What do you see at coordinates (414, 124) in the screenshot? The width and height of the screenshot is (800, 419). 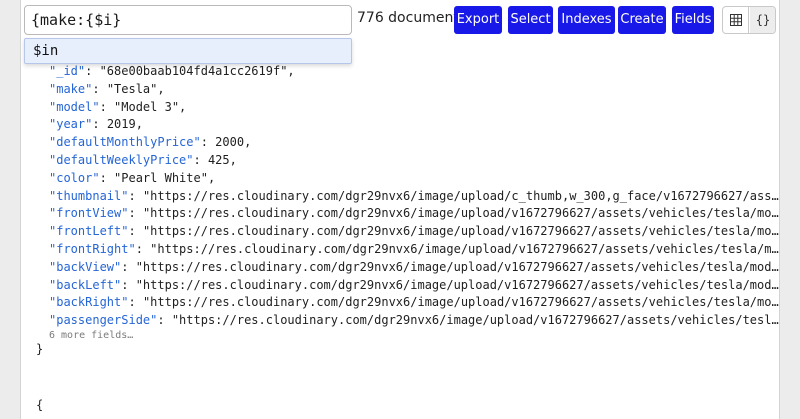 I see `document-field: "year": 2019,` at bounding box center [414, 124].